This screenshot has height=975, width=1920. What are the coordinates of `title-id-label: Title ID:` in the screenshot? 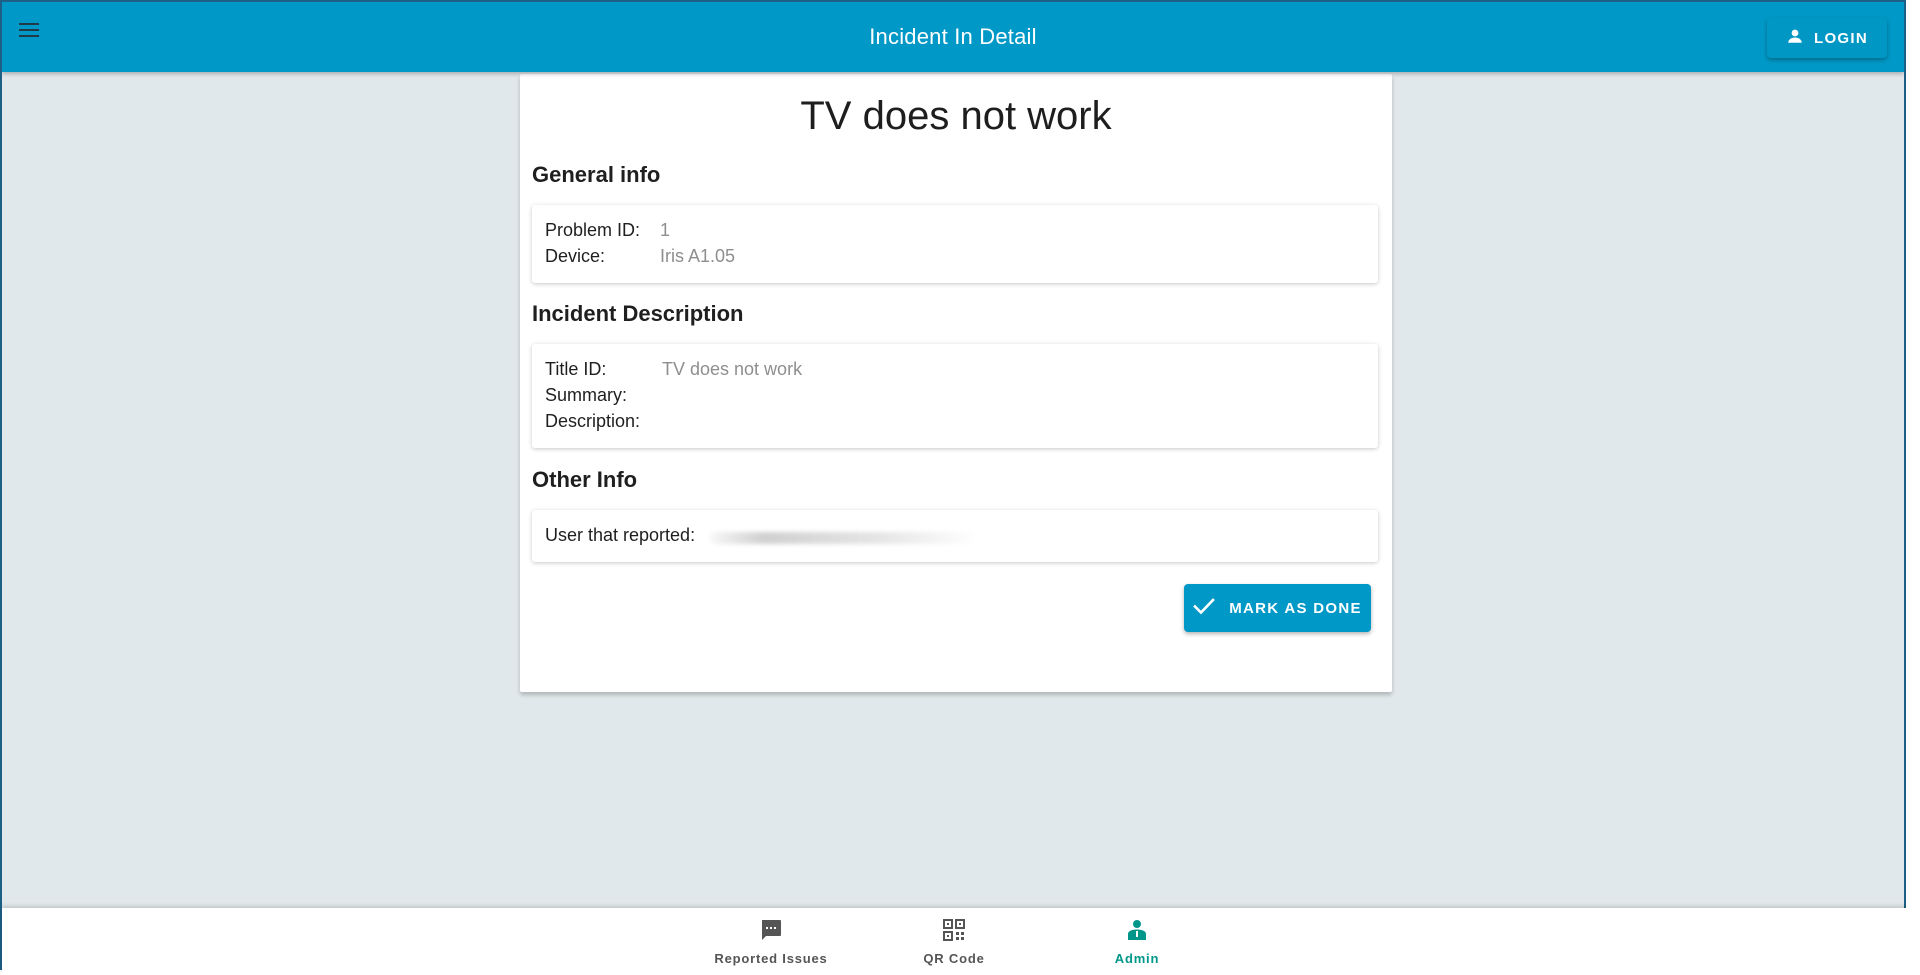 It's located at (576, 369).